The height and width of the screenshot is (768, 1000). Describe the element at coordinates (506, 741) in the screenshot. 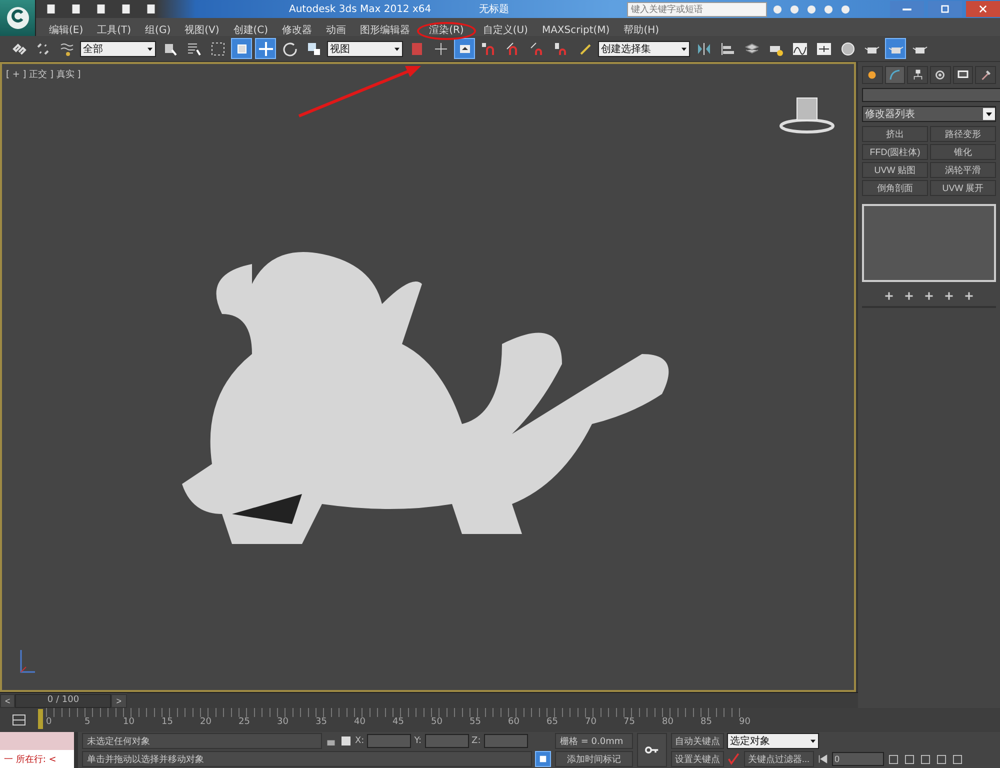

I see `z-coordinate-field` at that location.